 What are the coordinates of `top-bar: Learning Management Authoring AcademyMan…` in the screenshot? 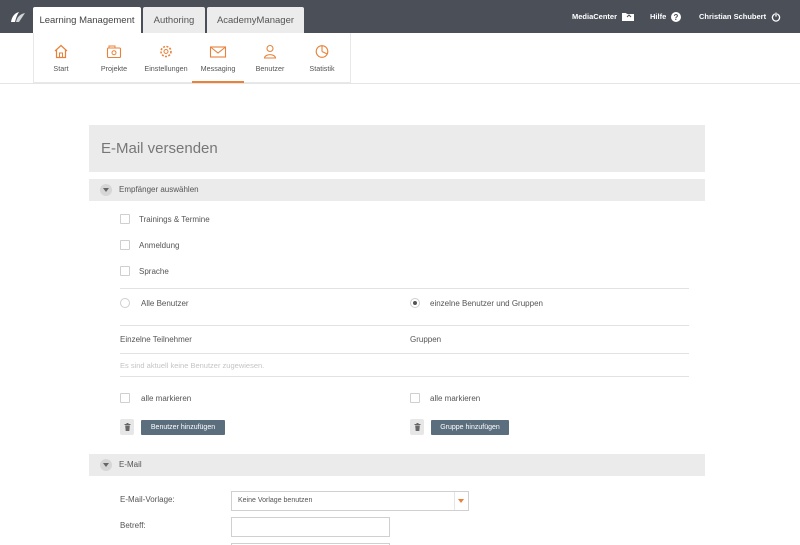 It's located at (400, 16).